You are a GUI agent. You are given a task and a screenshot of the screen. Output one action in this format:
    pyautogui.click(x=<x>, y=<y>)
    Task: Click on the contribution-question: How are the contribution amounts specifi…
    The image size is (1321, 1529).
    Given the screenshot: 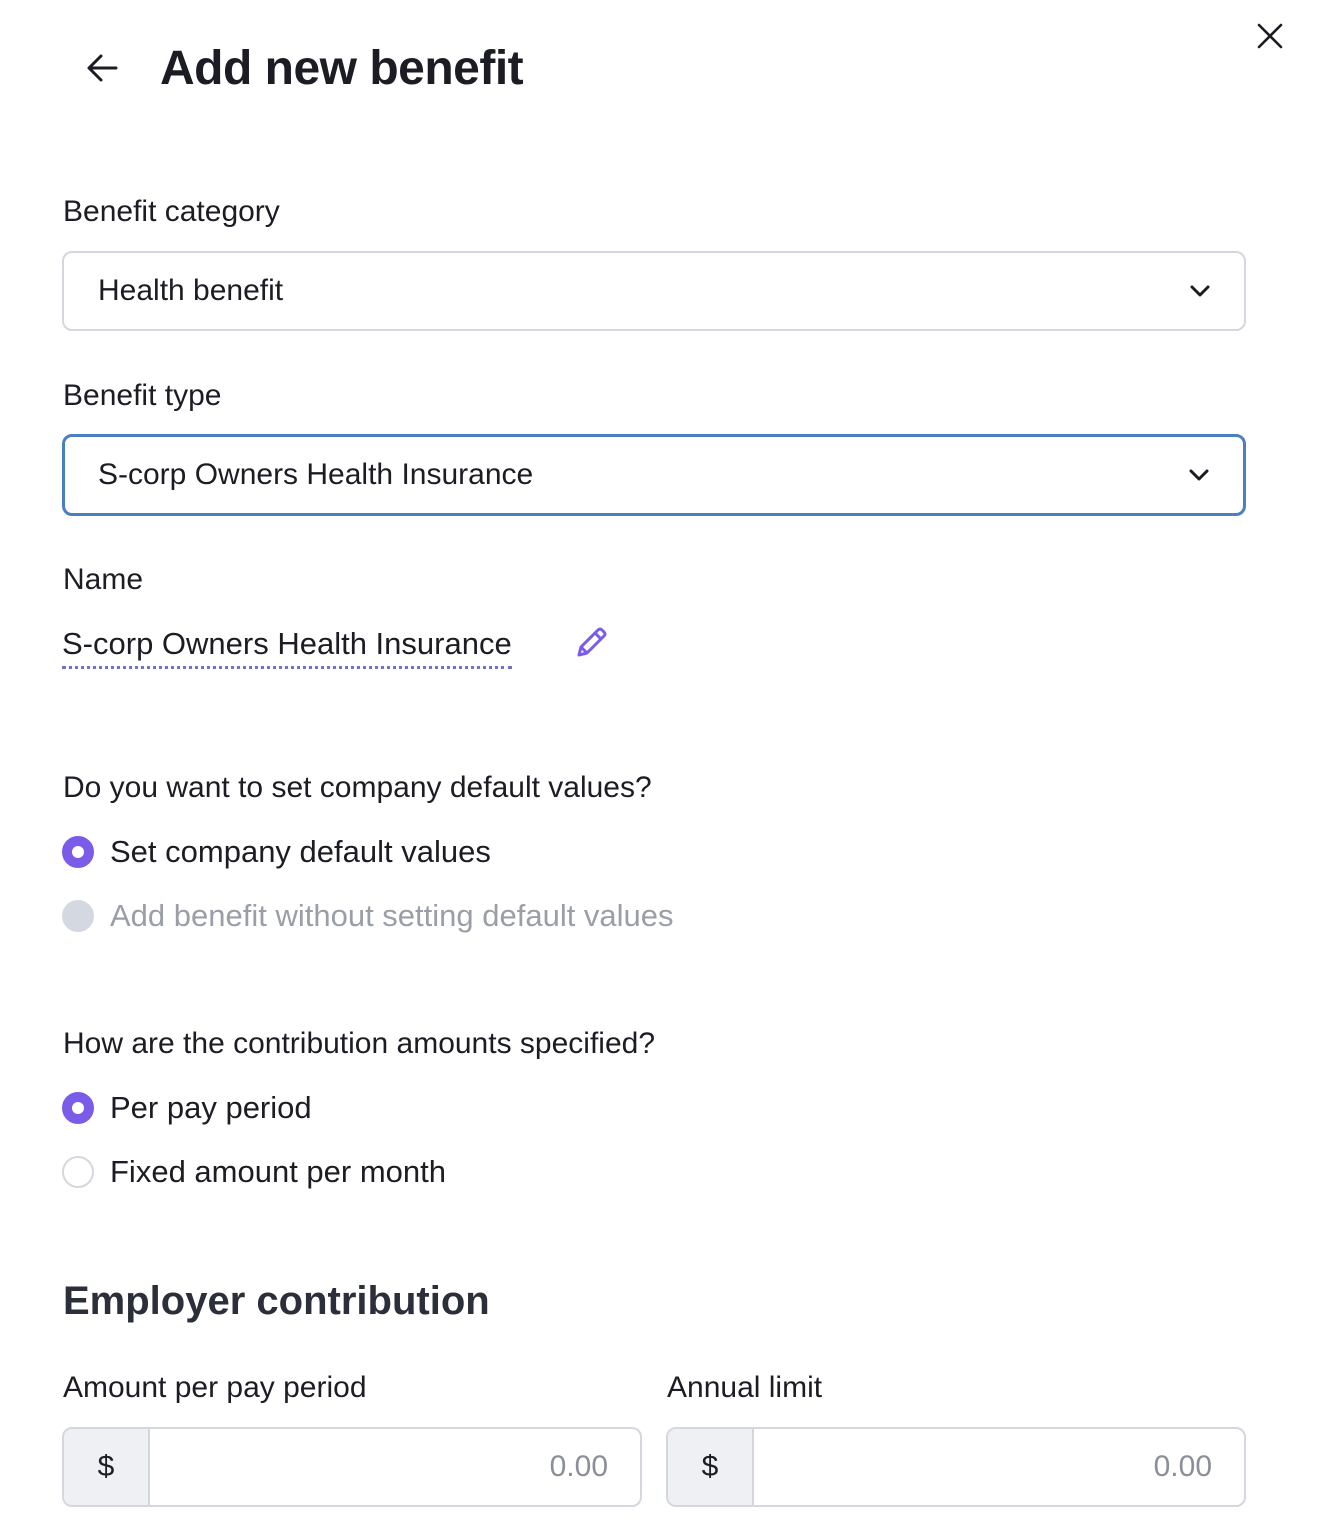 What is the action you would take?
    pyautogui.click(x=359, y=1043)
    